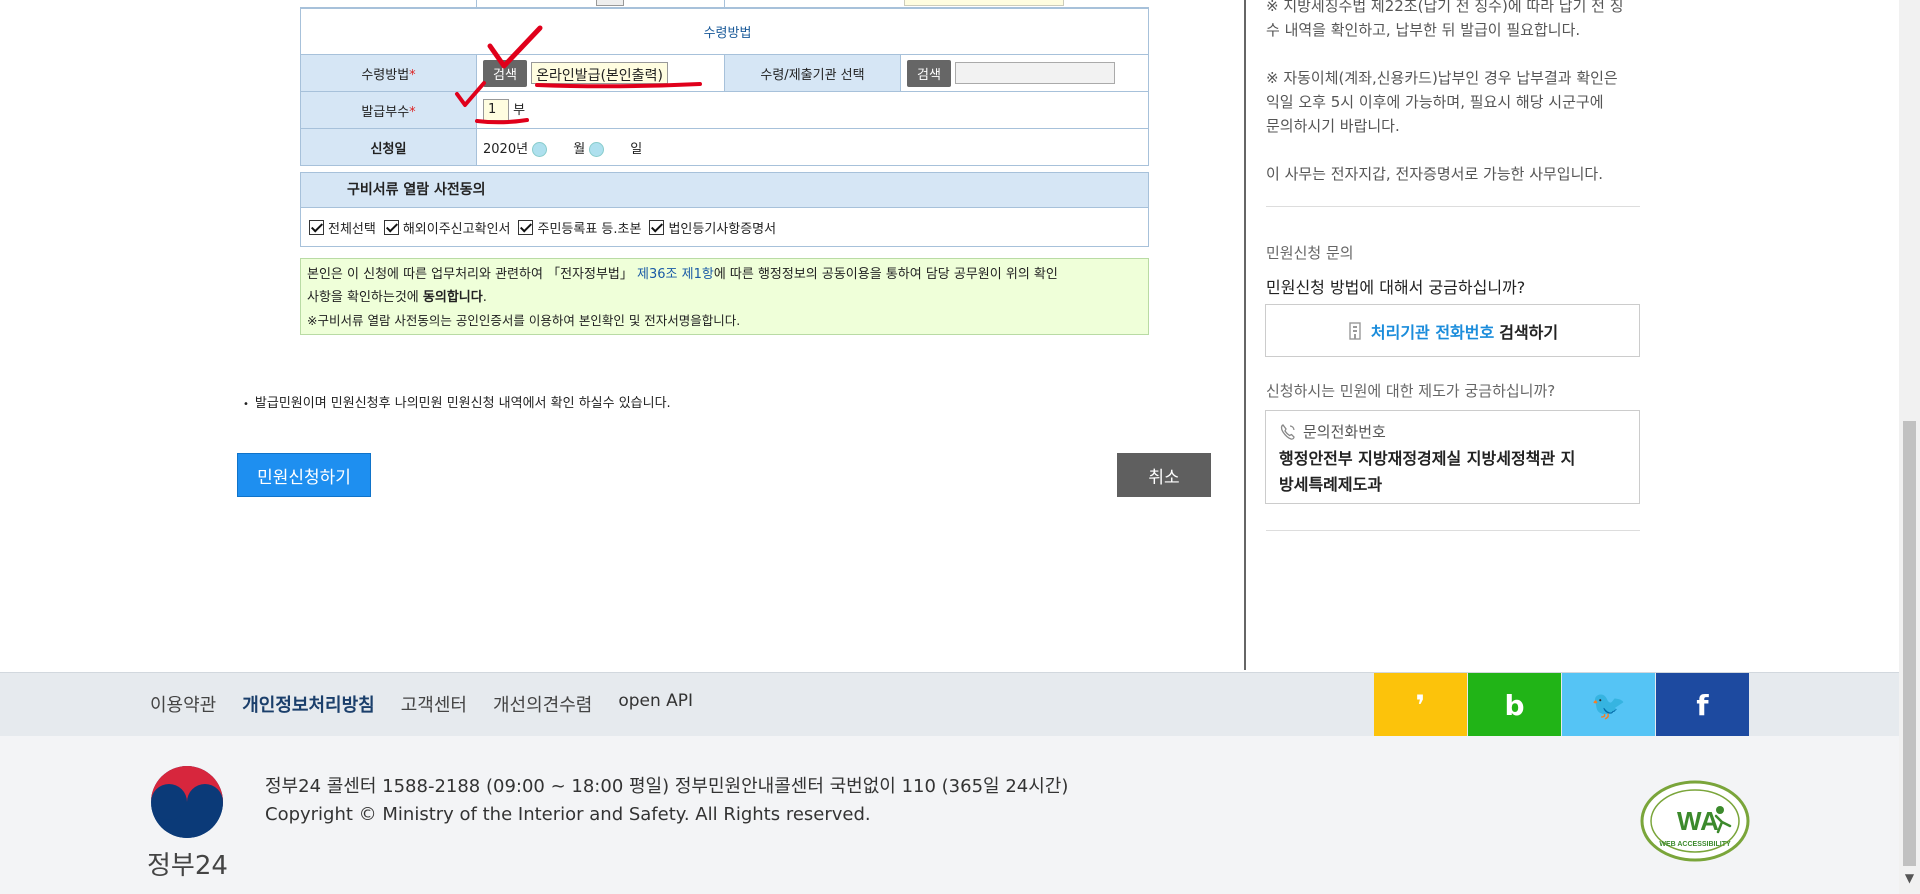 The height and width of the screenshot is (894, 1920). I want to click on footer-nav: 이용약관 개인정보처리방침 고객센터 개선의견수렴 open API ❜ b 🐦 f, so click(949, 704).